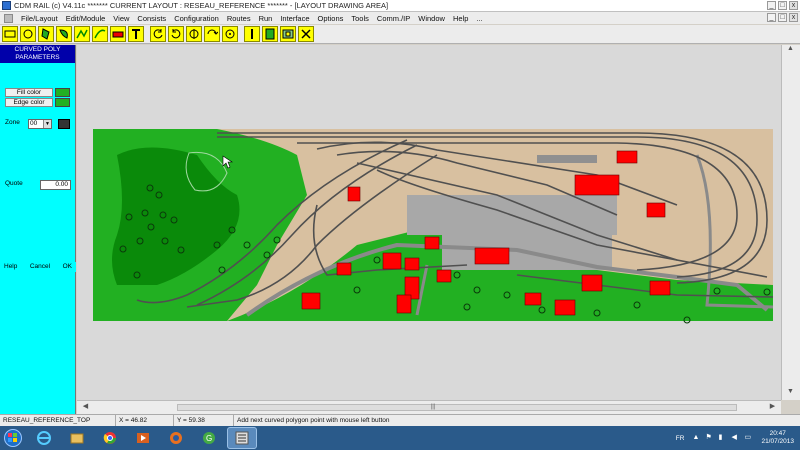  What do you see at coordinates (252, 34) in the screenshot?
I see `vertical-bar-icon` at bounding box center [252, 34].